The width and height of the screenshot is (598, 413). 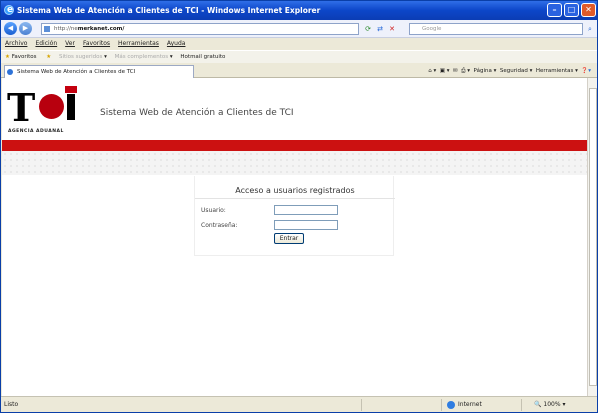 I want to click on tools-menu: Herramientas ▾, so click(x=557, y=71).